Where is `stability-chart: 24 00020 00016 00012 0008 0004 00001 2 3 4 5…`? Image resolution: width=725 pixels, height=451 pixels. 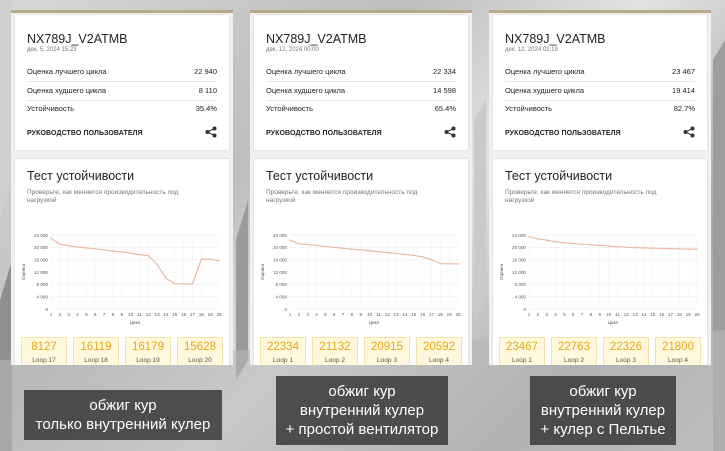
stability-chart: 24 00020 00016 00012 0008 0004 00001 2 3 4 5… is located at coordinates (121, 279).